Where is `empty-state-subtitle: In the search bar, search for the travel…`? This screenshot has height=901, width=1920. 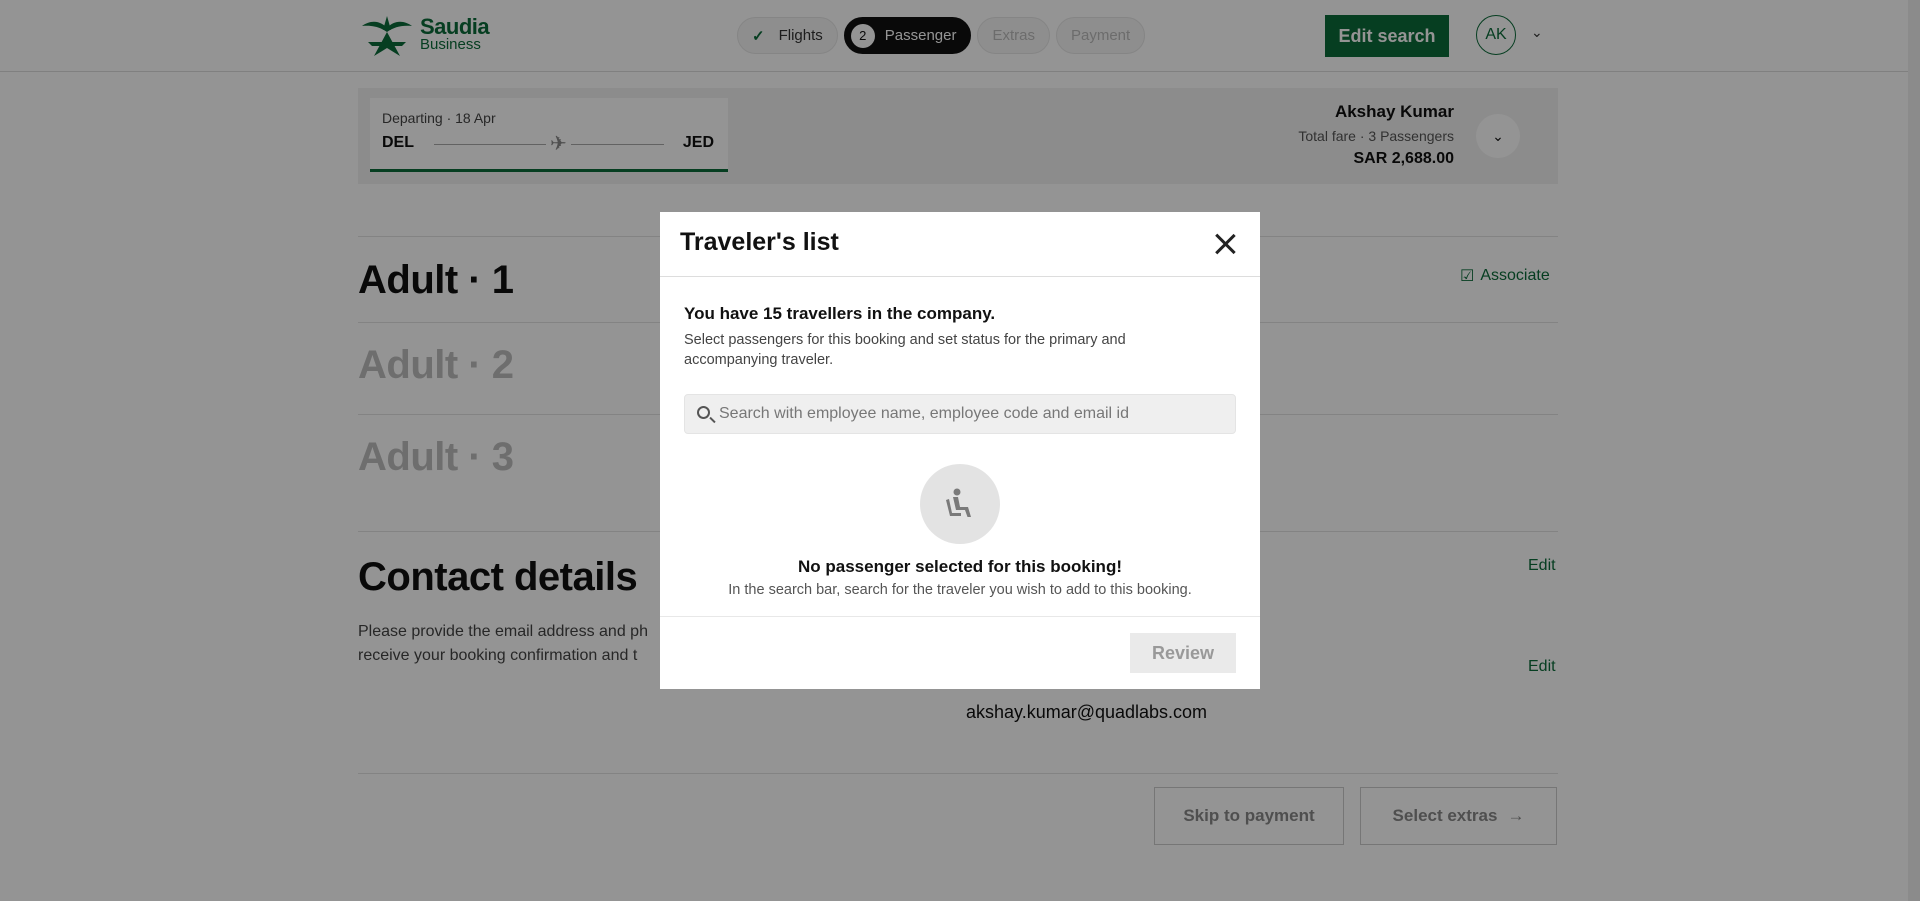 empty-state-subtitle: In the search bar, search for the travel… is located at coordinates (960, 590).